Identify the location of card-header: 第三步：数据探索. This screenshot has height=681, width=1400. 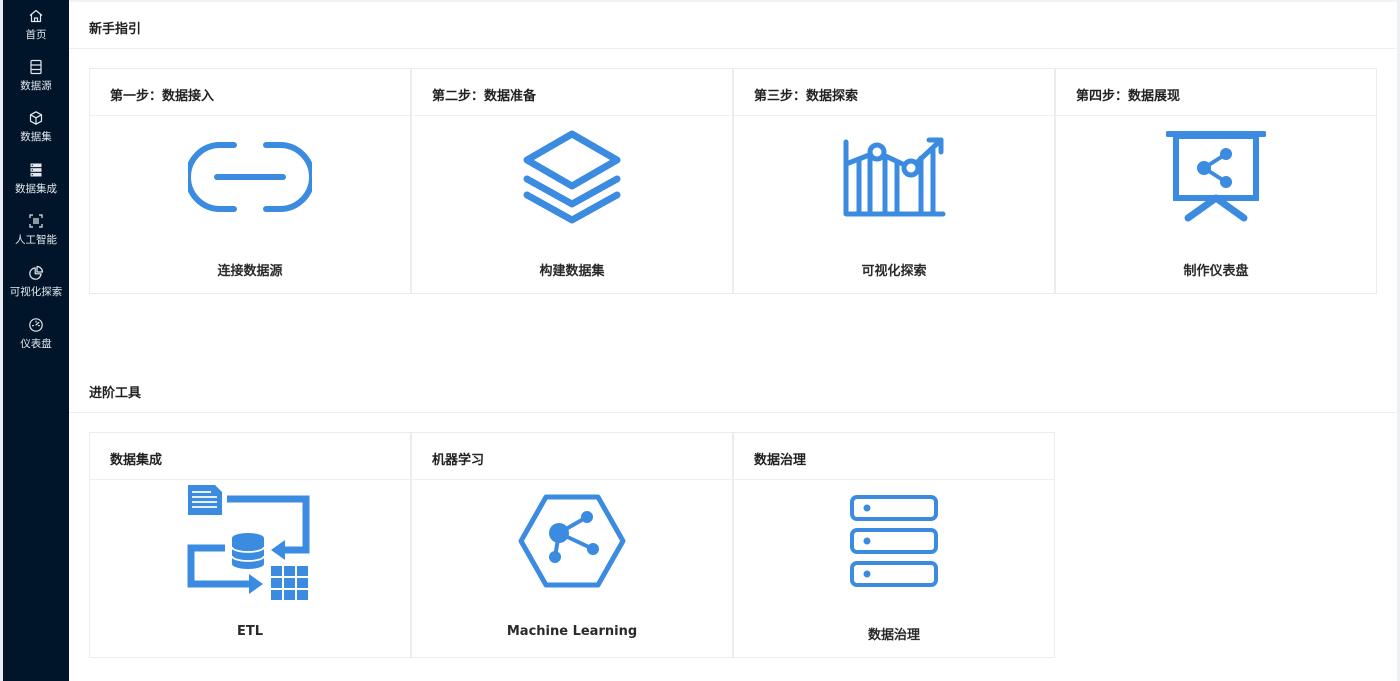
(894, 92).